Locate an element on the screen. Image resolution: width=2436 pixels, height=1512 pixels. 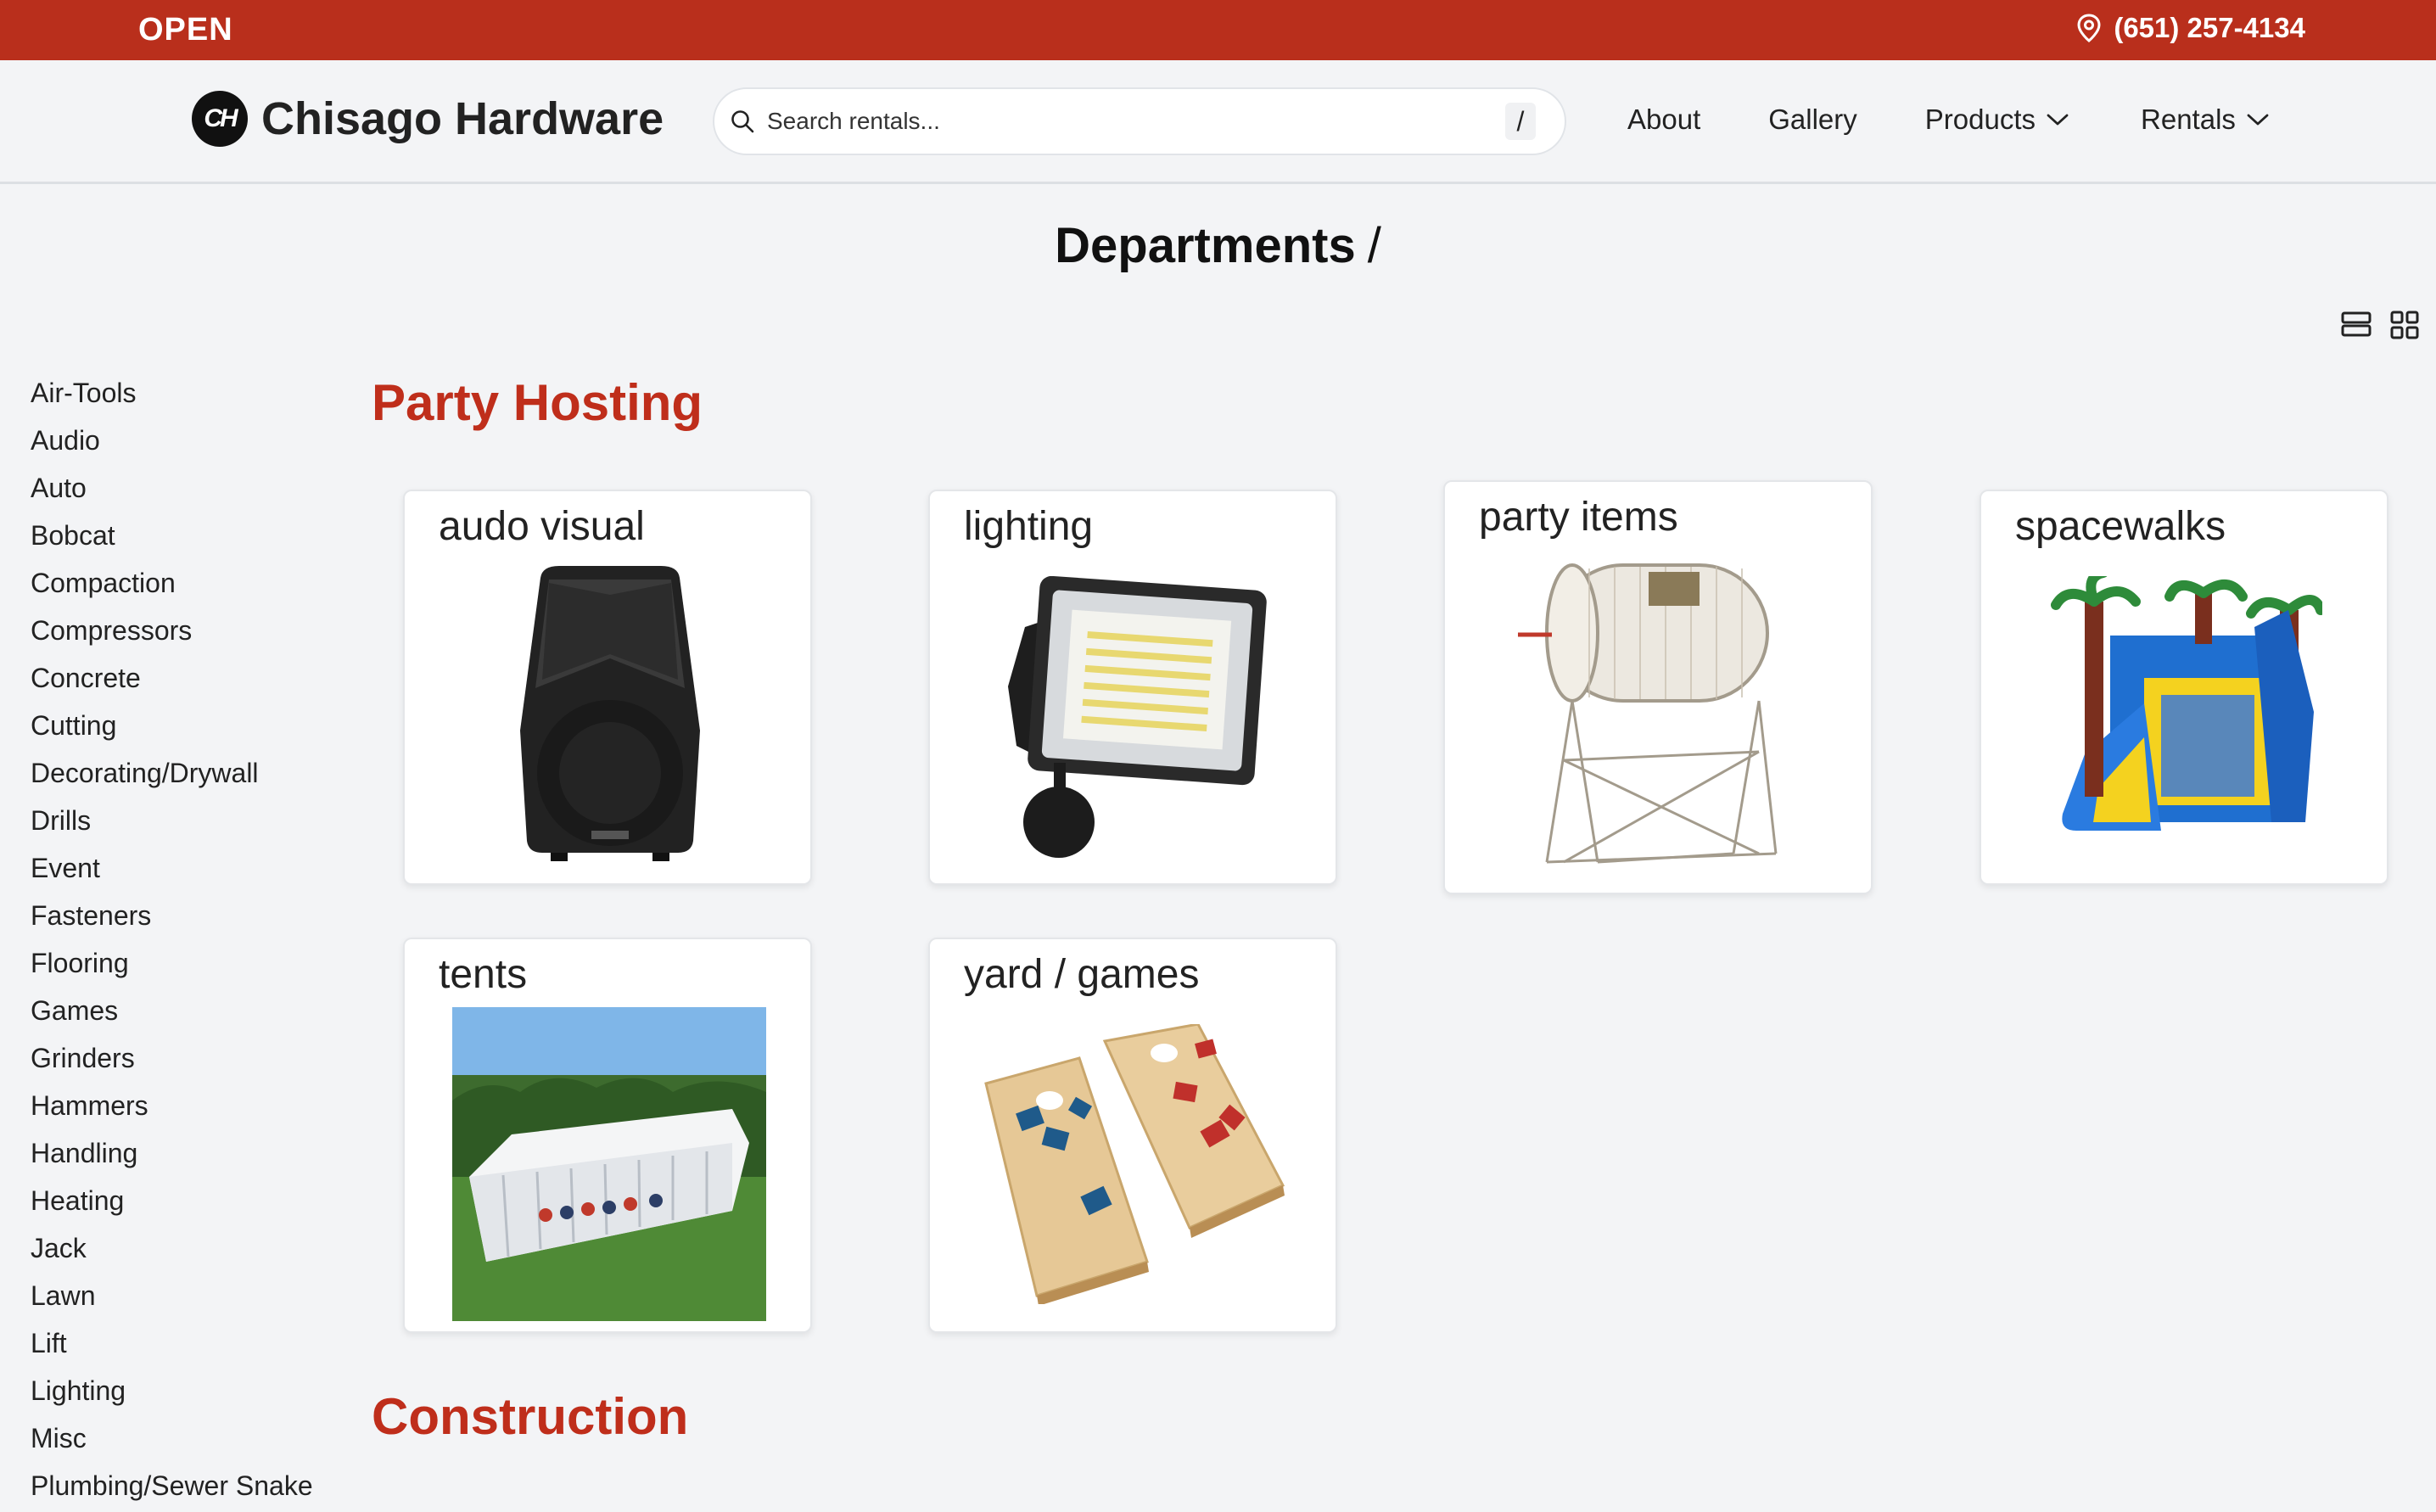
sidebar-item-flooring: Flooring is located at coordinates (175, 965).